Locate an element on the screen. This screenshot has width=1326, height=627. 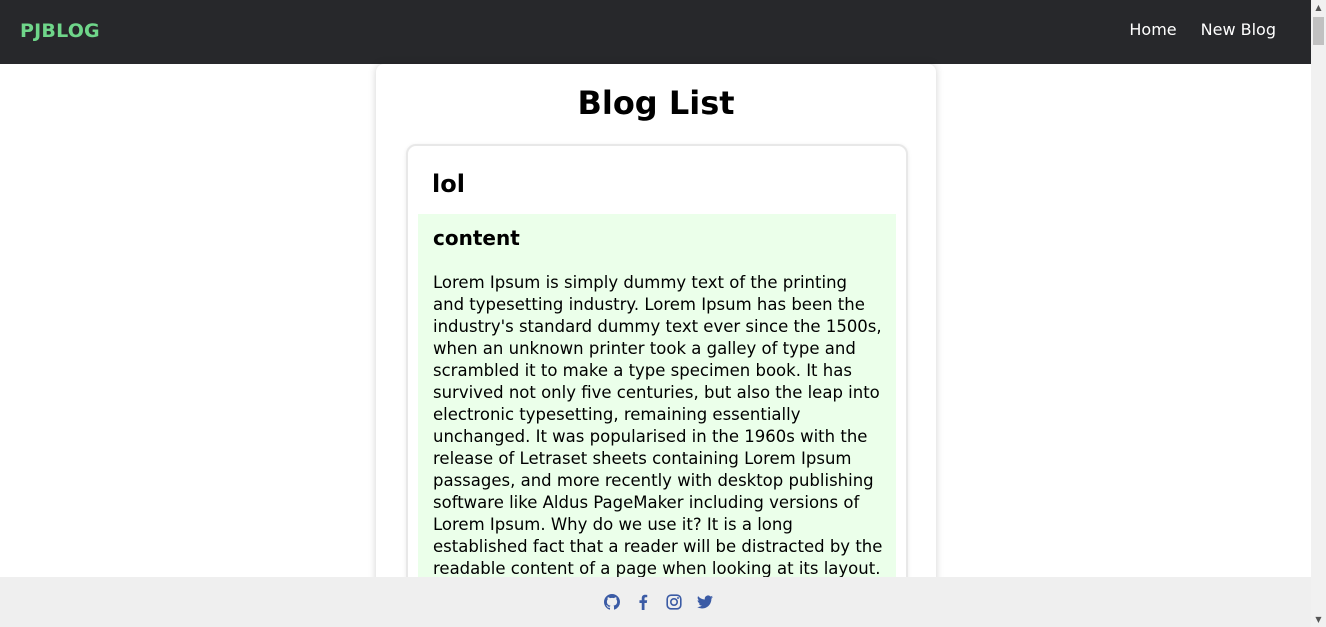
social-links is located at coordinates (658, 602).